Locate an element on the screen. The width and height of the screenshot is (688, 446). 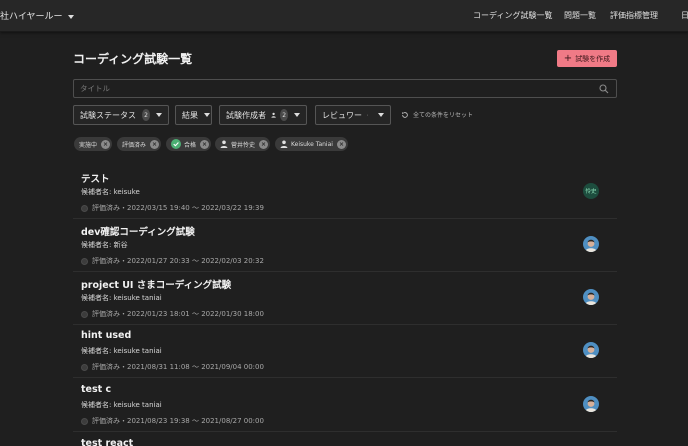
chip-label: 評価済み is located at coordinates (134, 145).